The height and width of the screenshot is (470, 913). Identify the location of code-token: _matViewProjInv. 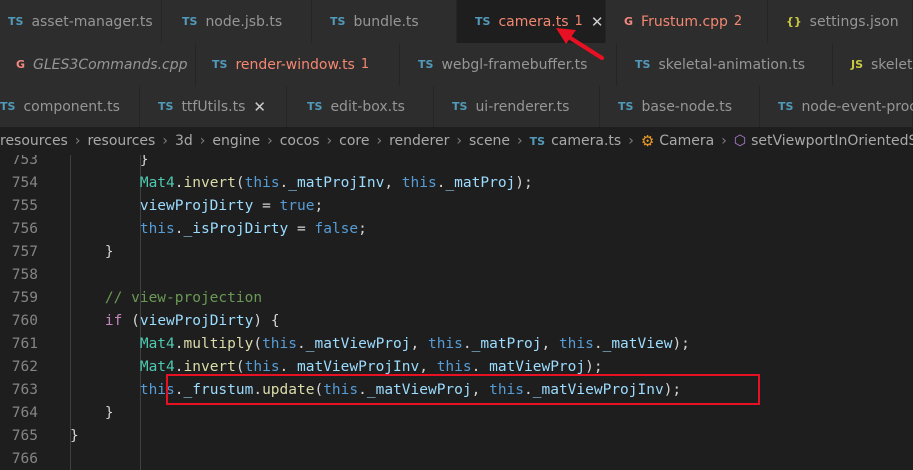
(354, 367).